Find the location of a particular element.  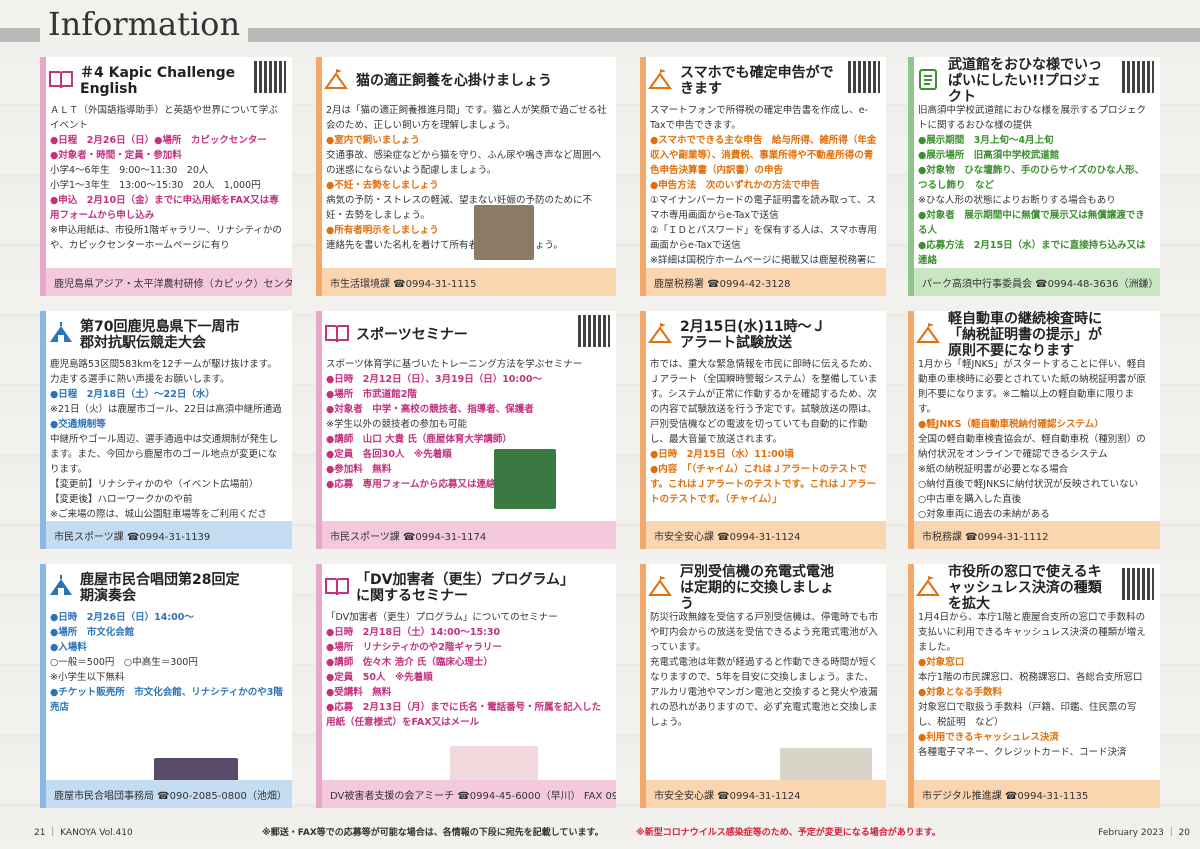

card-contact: 市デジタル推進課 ☎0994-31-1135 is located at coordinates (1037, 794).